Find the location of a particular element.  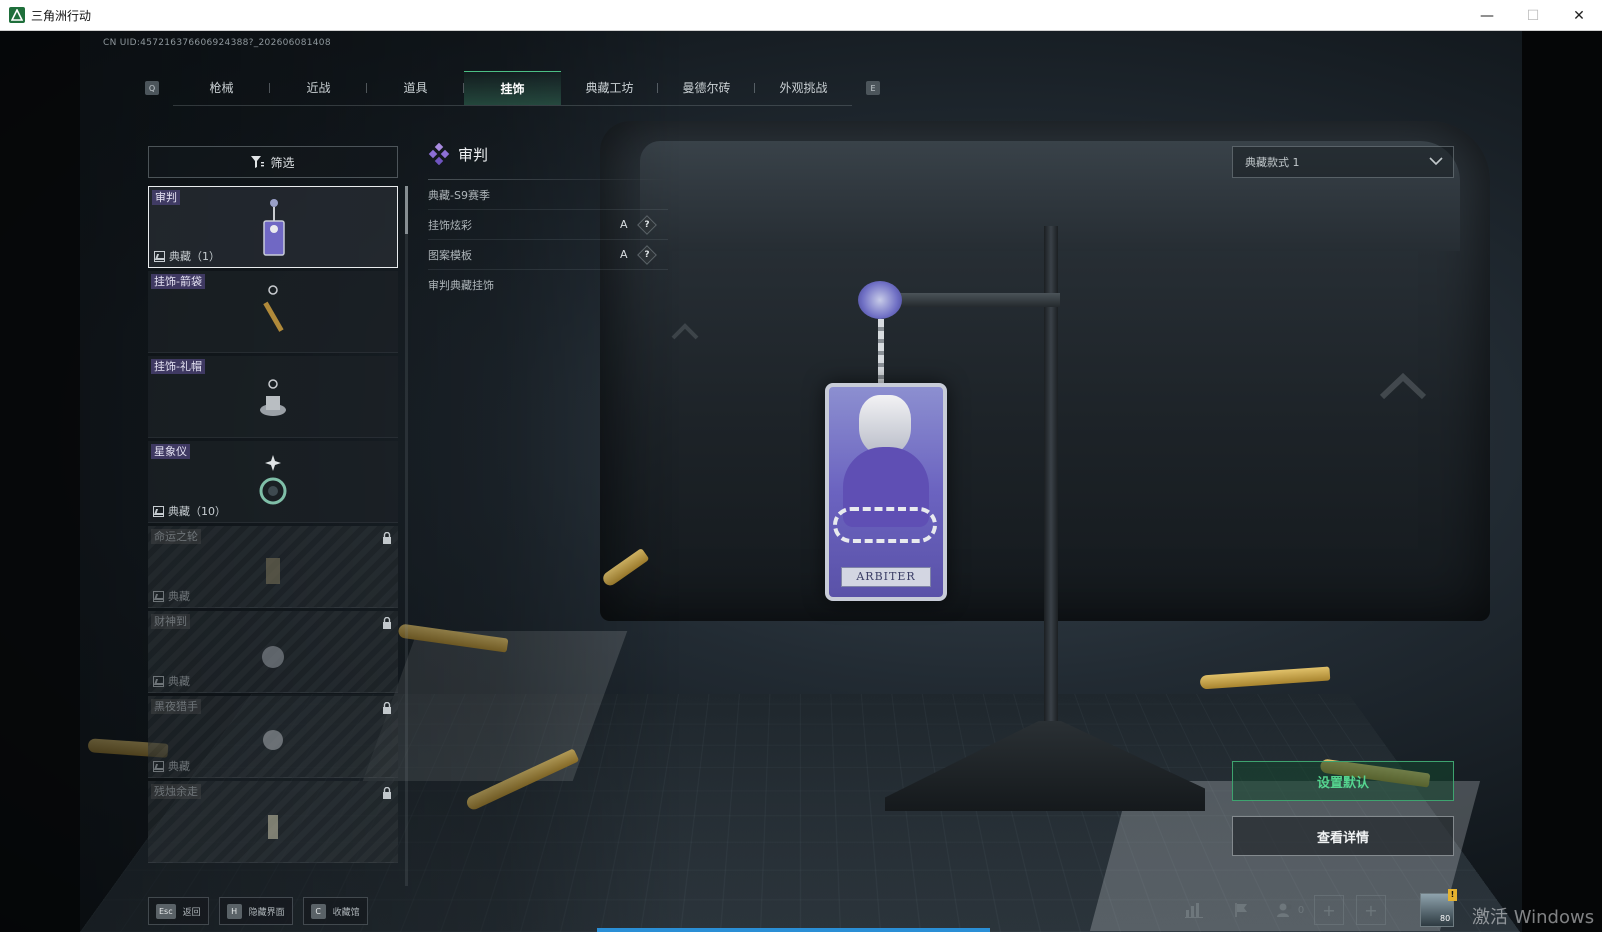

tab-items: 道具 is located at coordinates (415, 88).